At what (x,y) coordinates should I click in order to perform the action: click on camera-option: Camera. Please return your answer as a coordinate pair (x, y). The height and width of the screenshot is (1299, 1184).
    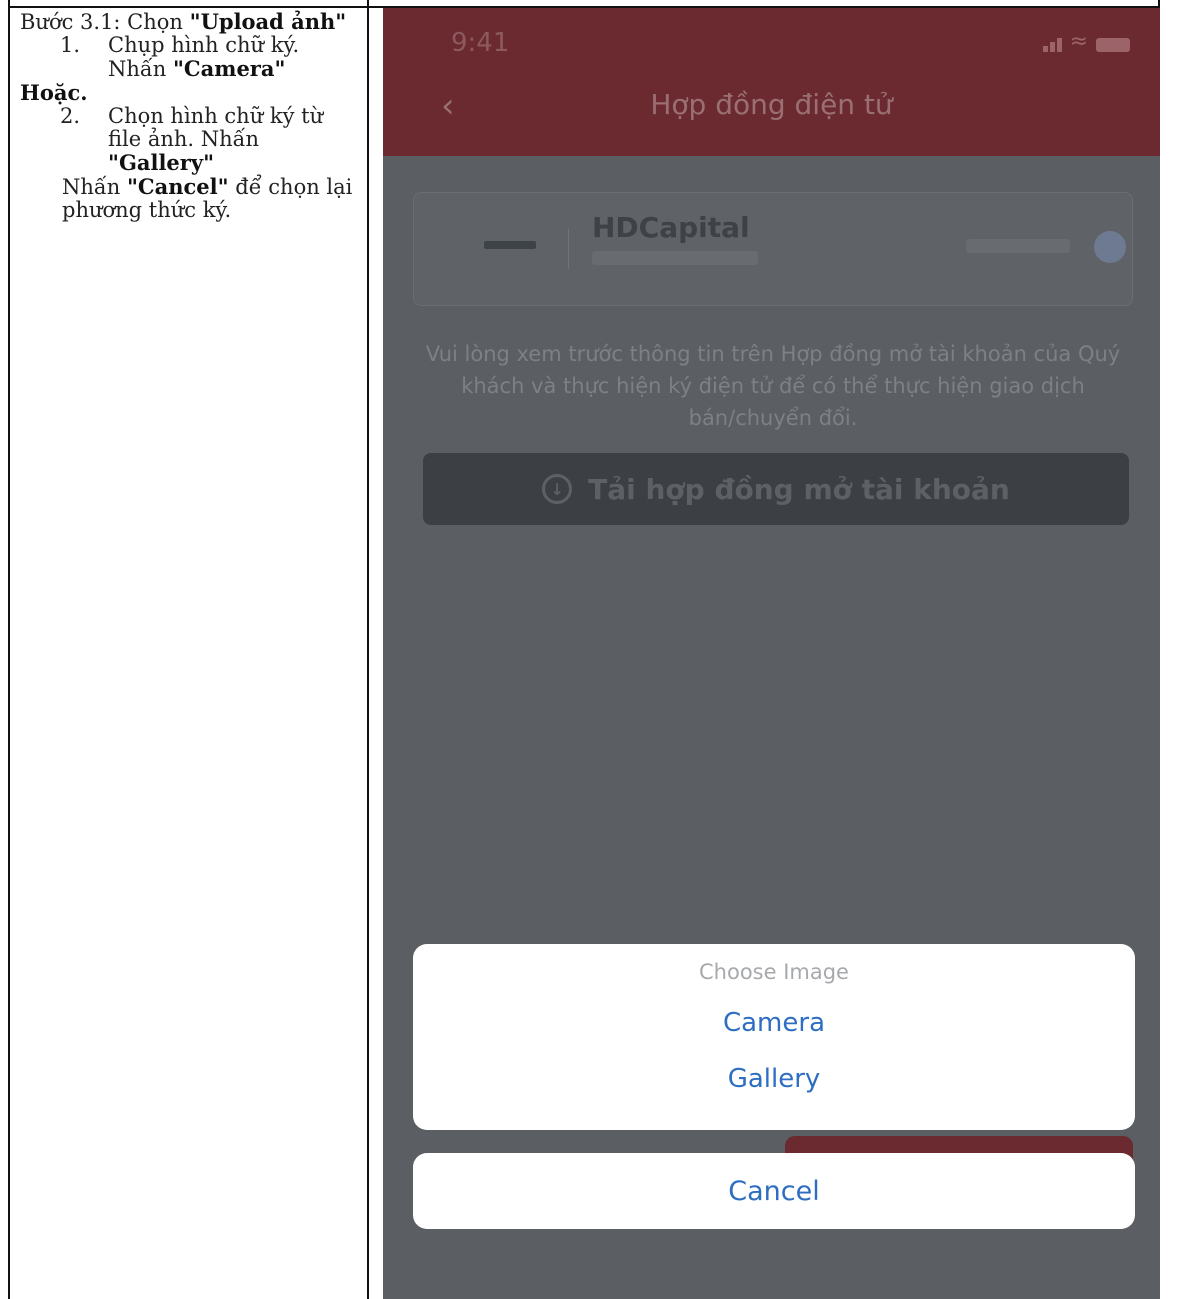
    Looking at the image, I should click on (774, 1023).